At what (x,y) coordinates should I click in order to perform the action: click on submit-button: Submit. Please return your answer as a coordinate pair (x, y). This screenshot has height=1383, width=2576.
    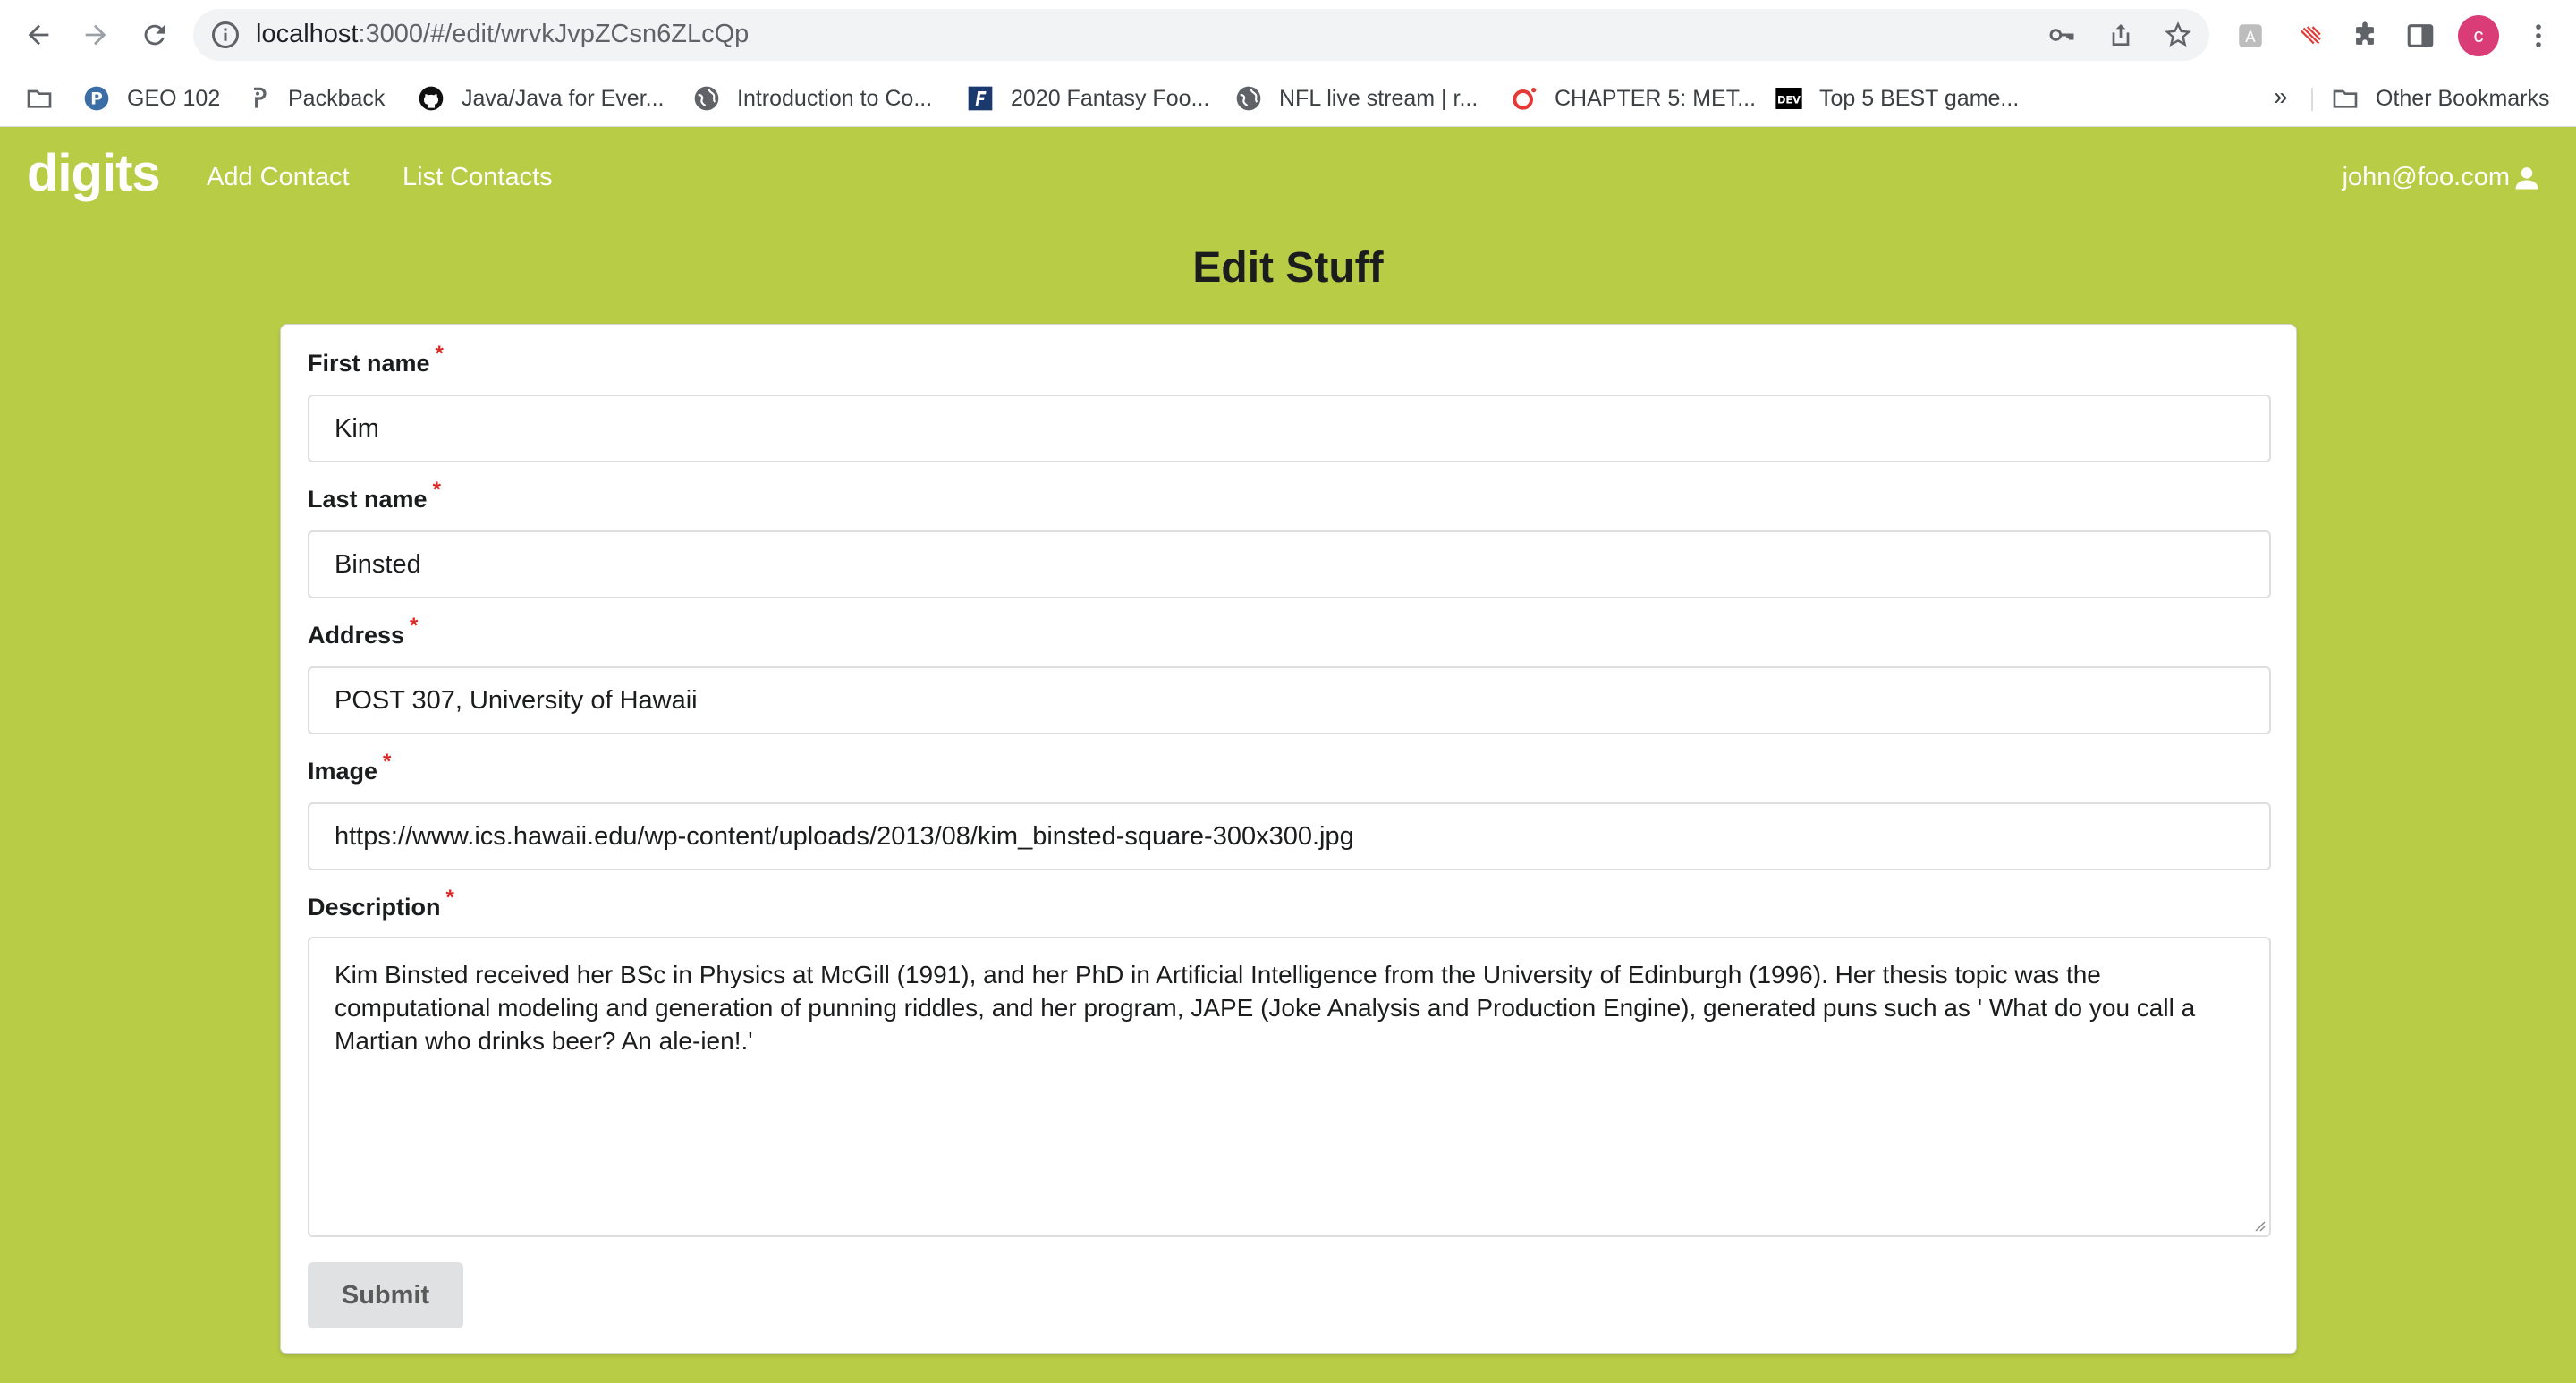
    Looking at the image, I should click on (385, 1295).